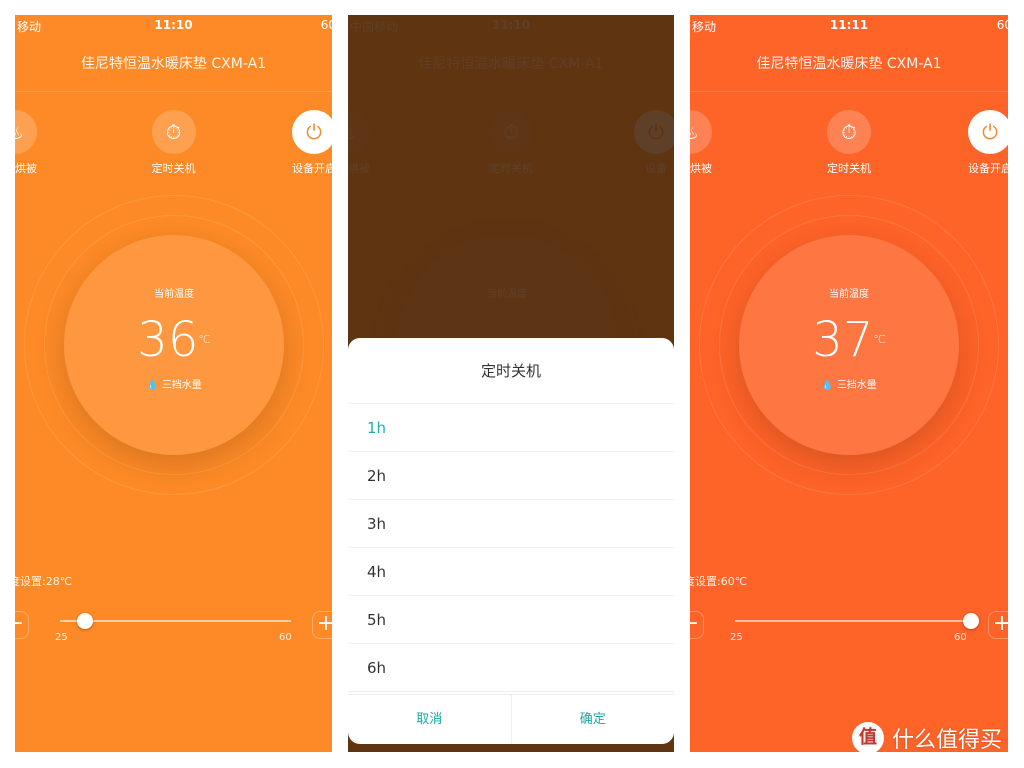  What do you see at coordinates (868, 738) in the screenshot?
I see `watermark-logo: 值` at bounding box center [868, 738].